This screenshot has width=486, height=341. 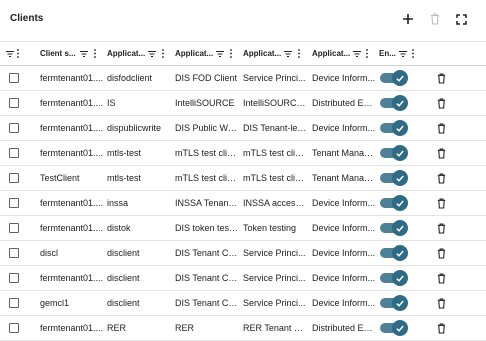 What do you see at coordinates (117, 328) in the screenshot?
I see `application-id-cell: RER` at bounding box center [117, 328].